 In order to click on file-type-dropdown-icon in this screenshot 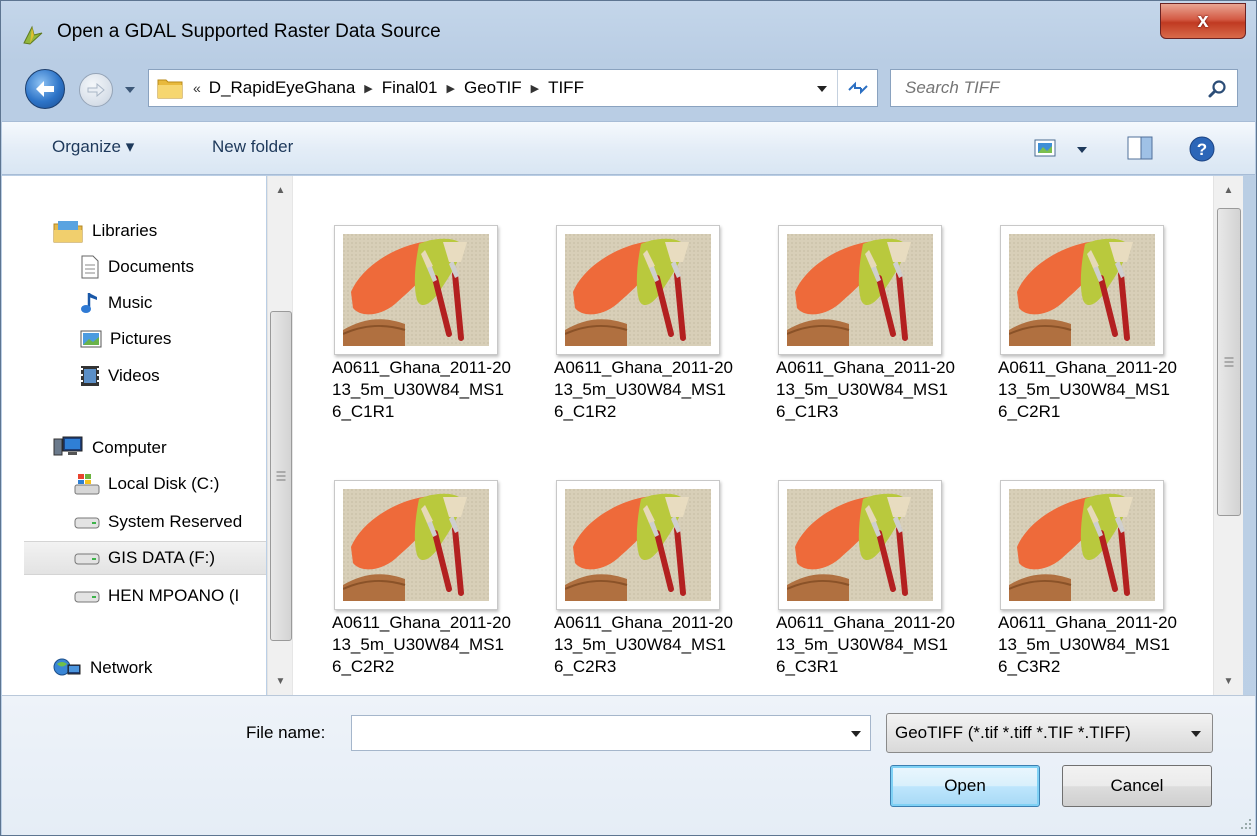, I will do `click(1196, 734)`.